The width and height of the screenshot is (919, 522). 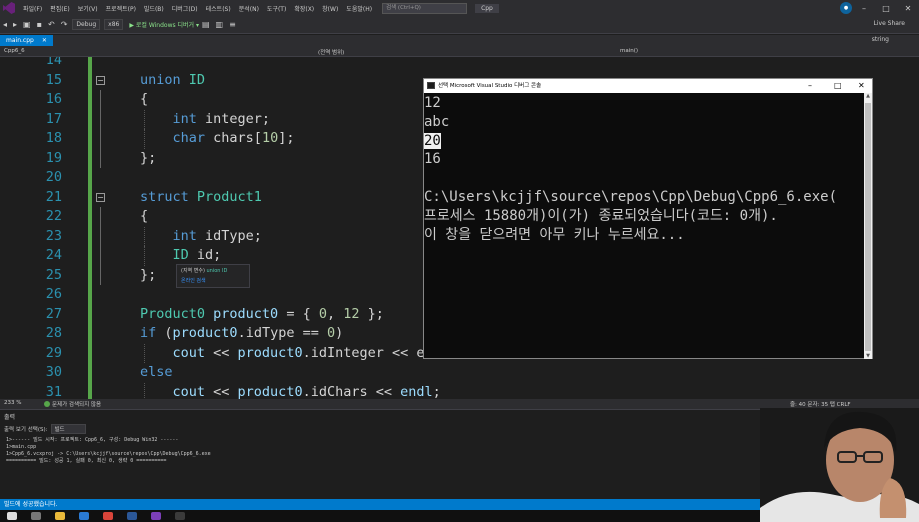 What do you see at coordinates (450, 391) in the screenshot?
I see `code-line: 31 cout << product0.idChars << endl;` at bounding box center [450, 391].